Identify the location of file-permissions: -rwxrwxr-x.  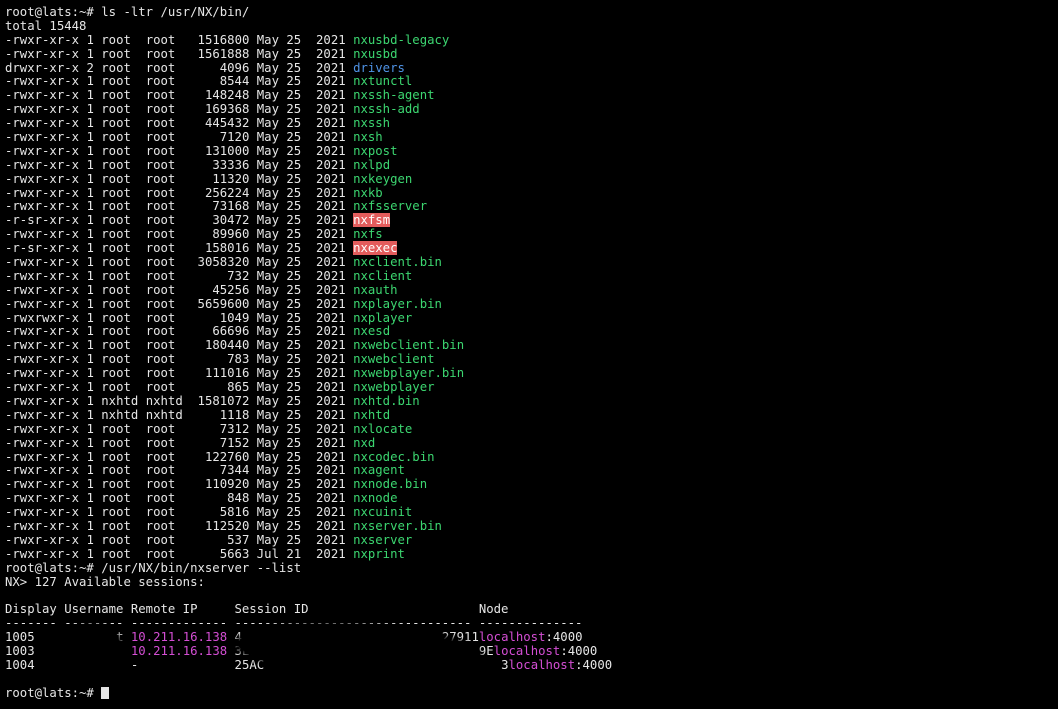
(42, 317).